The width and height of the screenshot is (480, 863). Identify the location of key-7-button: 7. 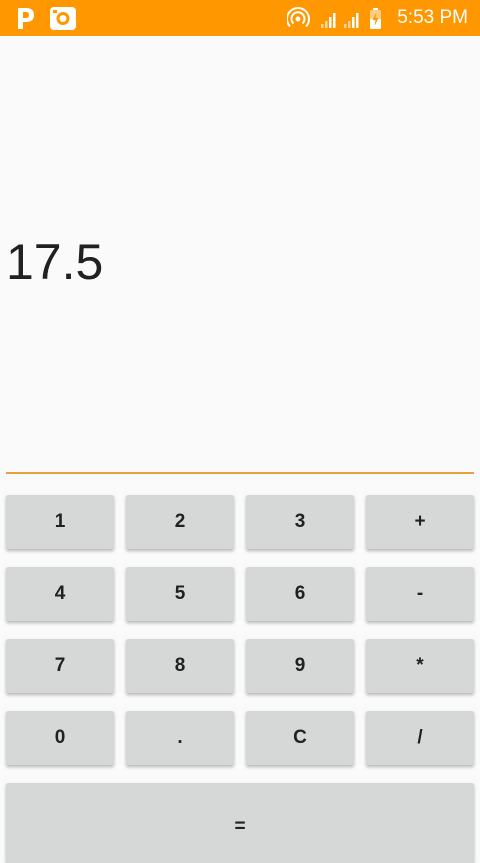
(60, 666).